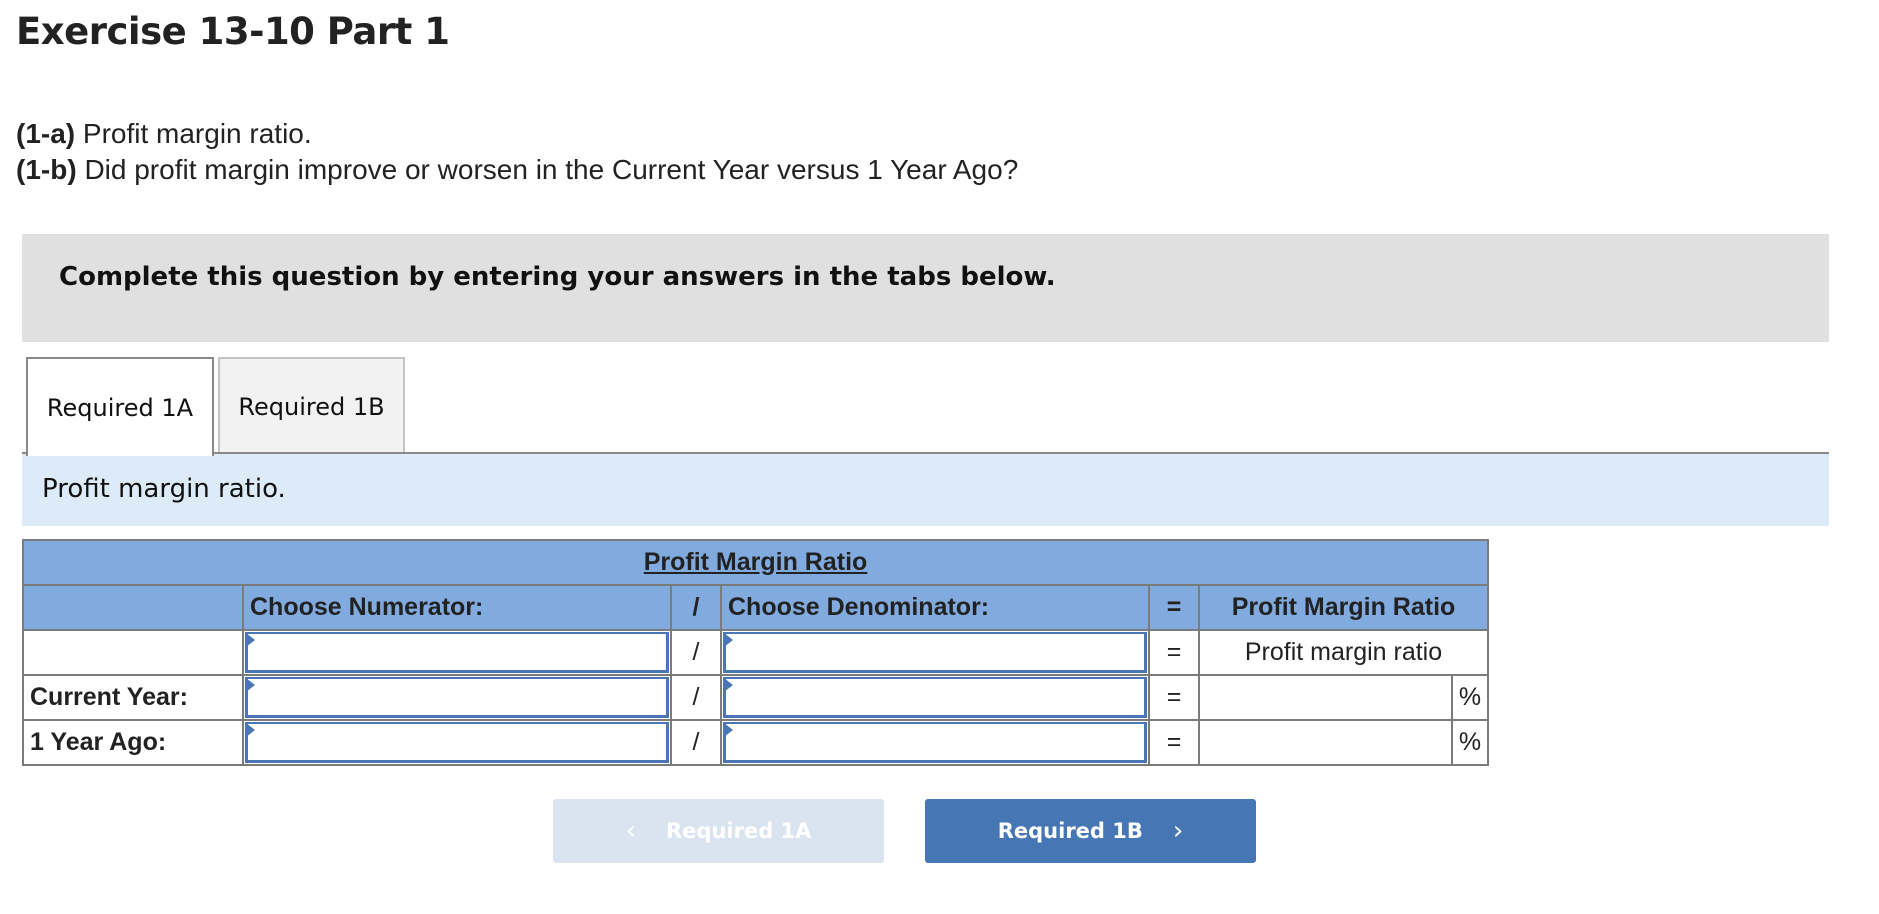 The width and height of the screenshot is (1879, 914). Describe the element at coordinates (311, 405) in the screenshot. I see `tab-required-1b: Required 1B` at that location.